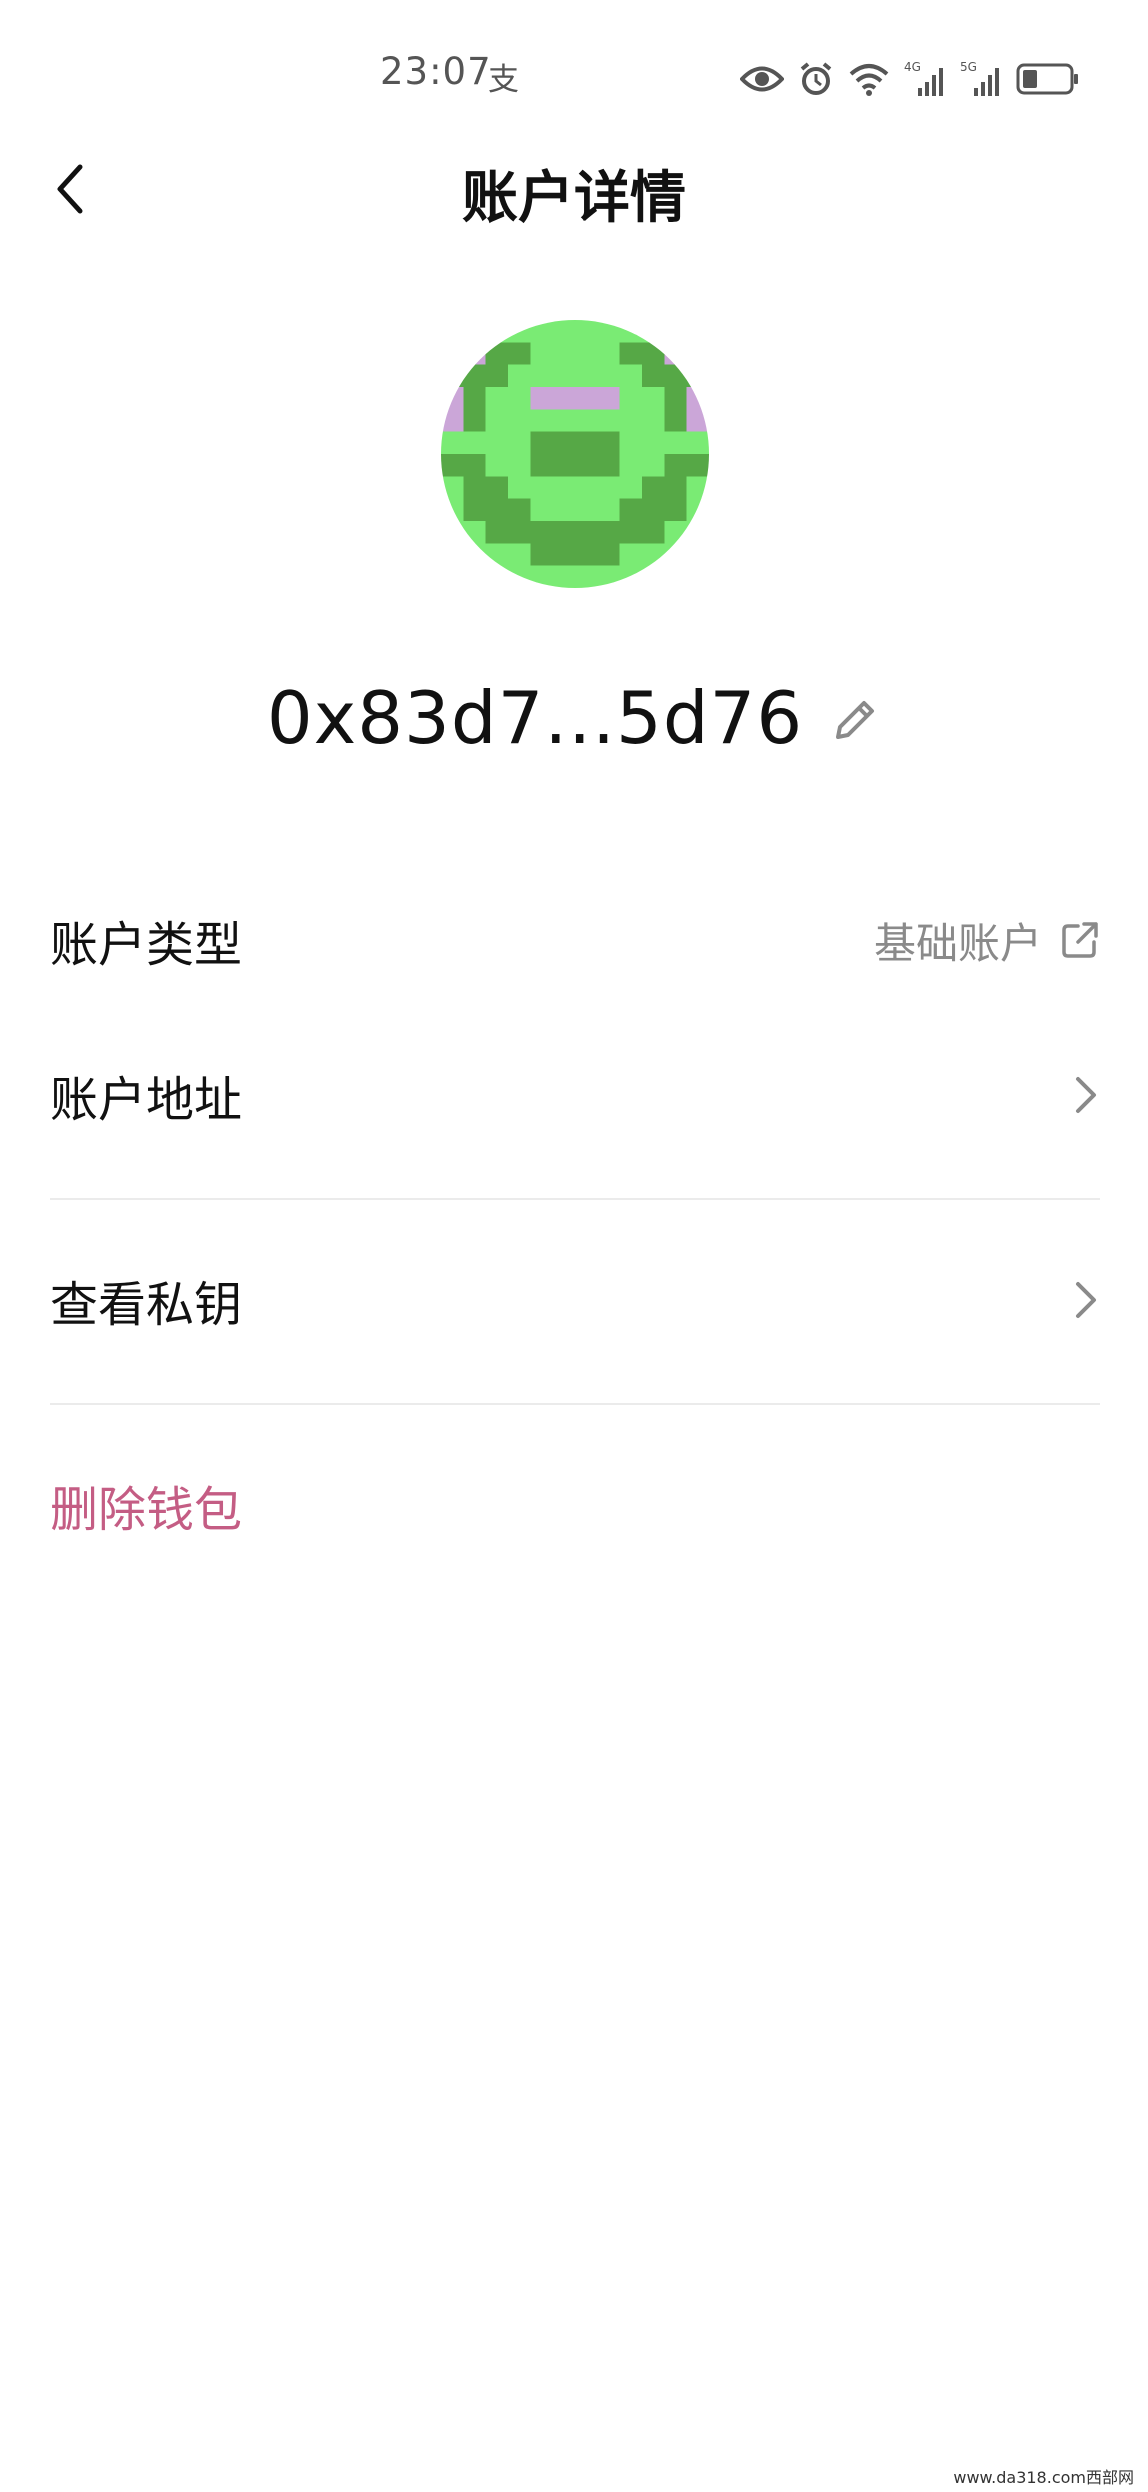 Image resolution: width=1148 pixels, height=2492 pixels. What do you see at coordinates (912, 67) in the screenshot?
I see `sim1-network-label: 4G` at bounding box center [912, 67].